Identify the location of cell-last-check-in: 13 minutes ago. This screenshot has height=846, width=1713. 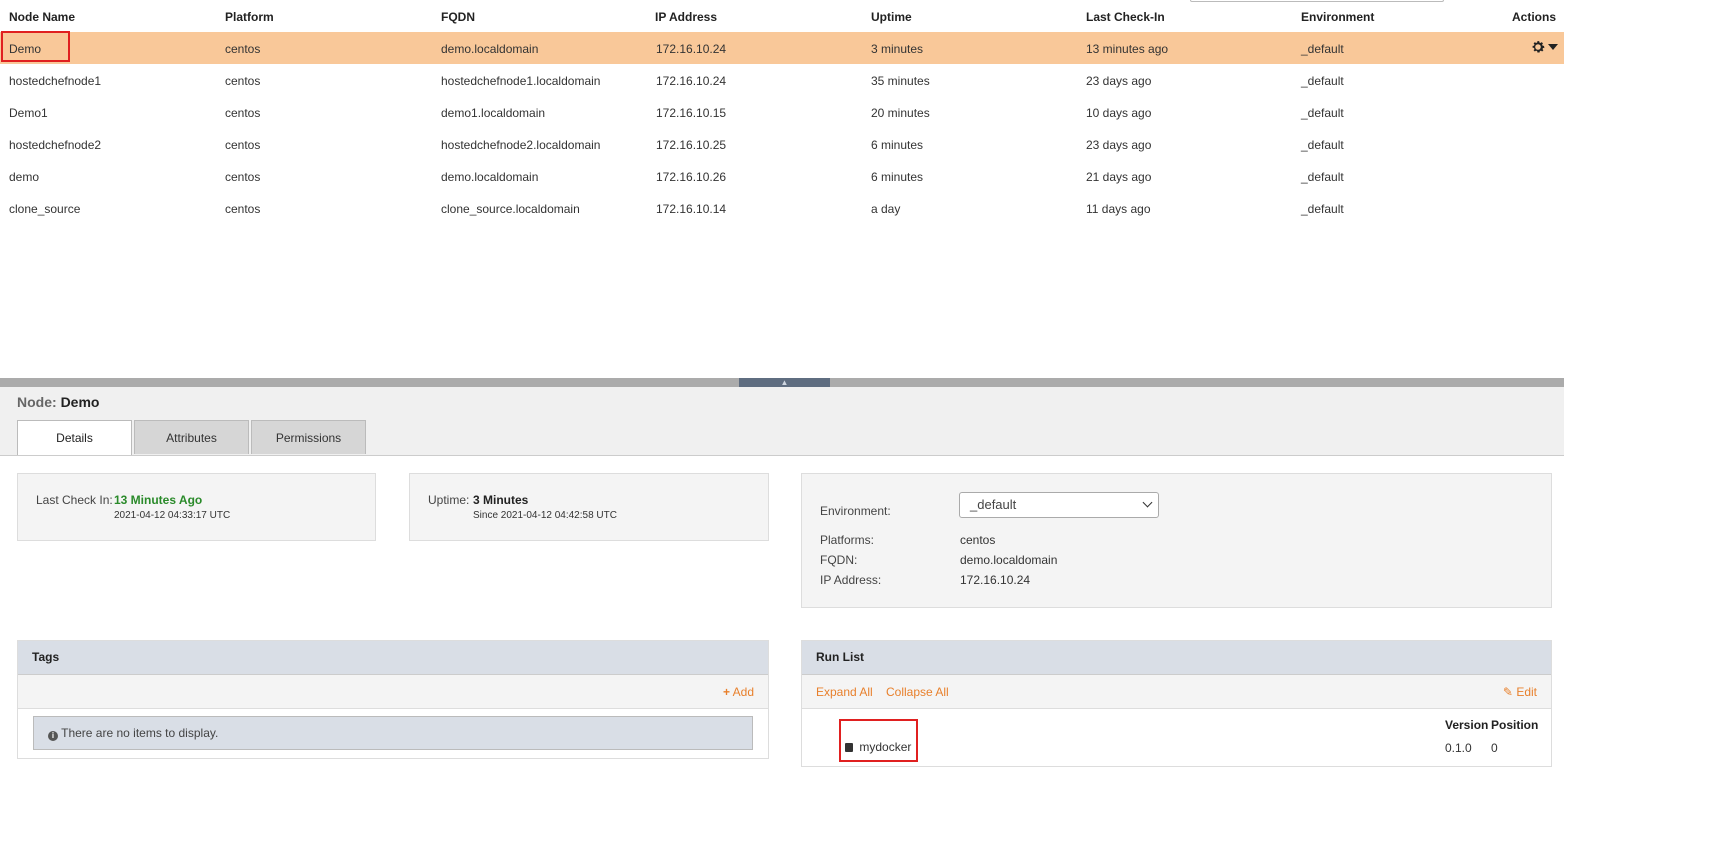
(1127, 49).